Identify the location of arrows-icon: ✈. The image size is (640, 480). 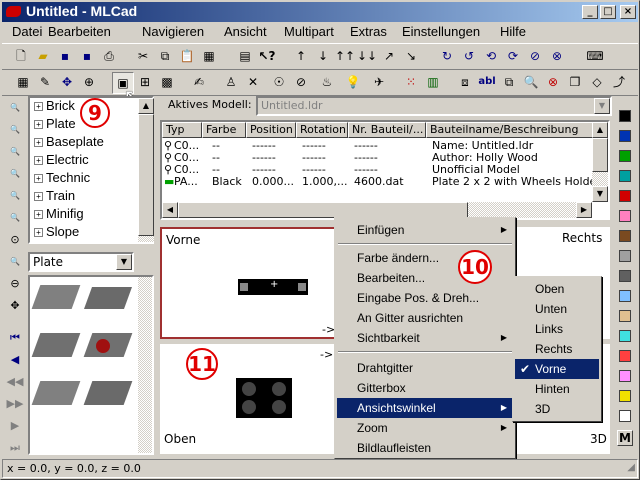
(379, 83).